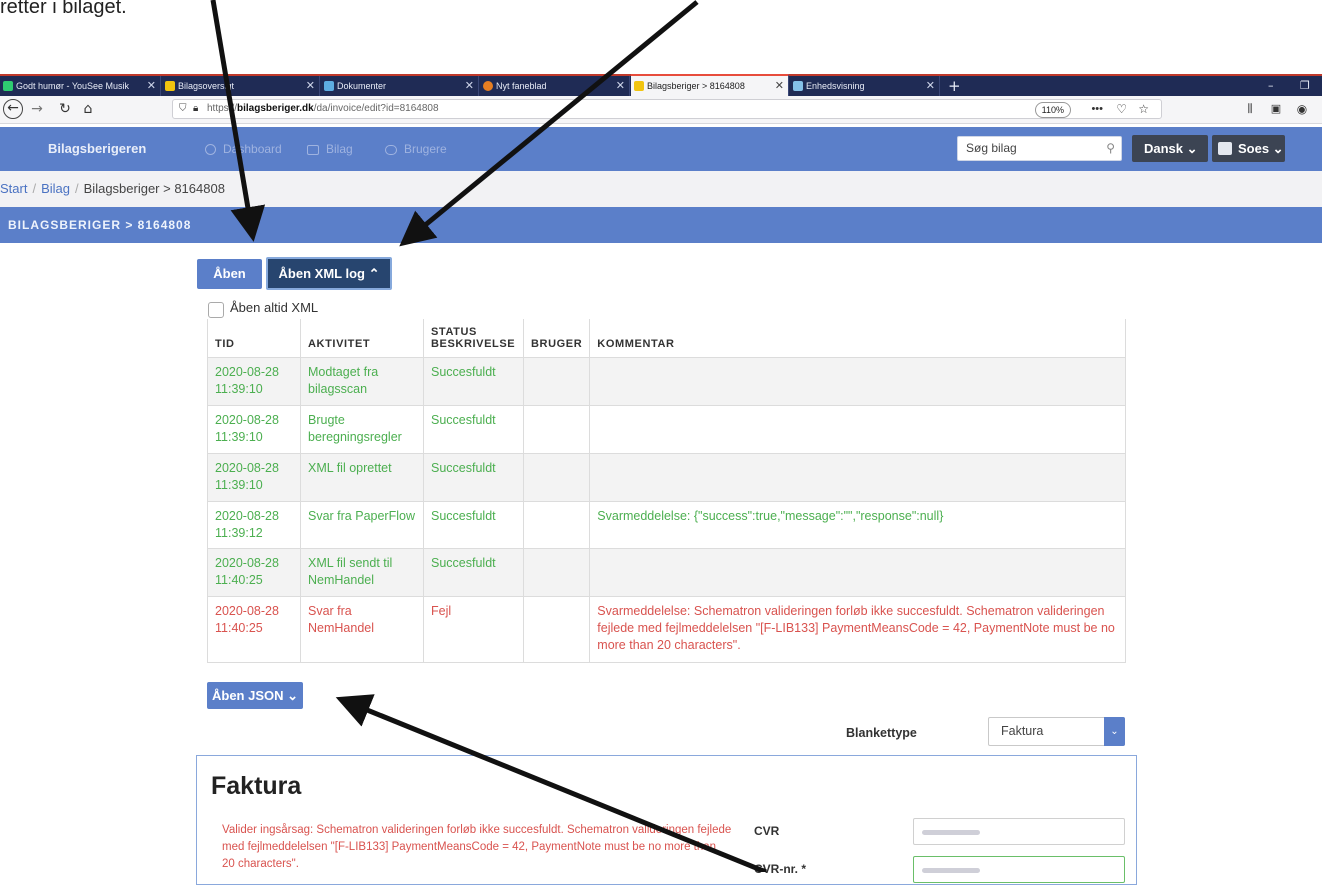  Describe the element at coordinates (210, 150) in the screenshot. I see `dashboard-icon` at that location.